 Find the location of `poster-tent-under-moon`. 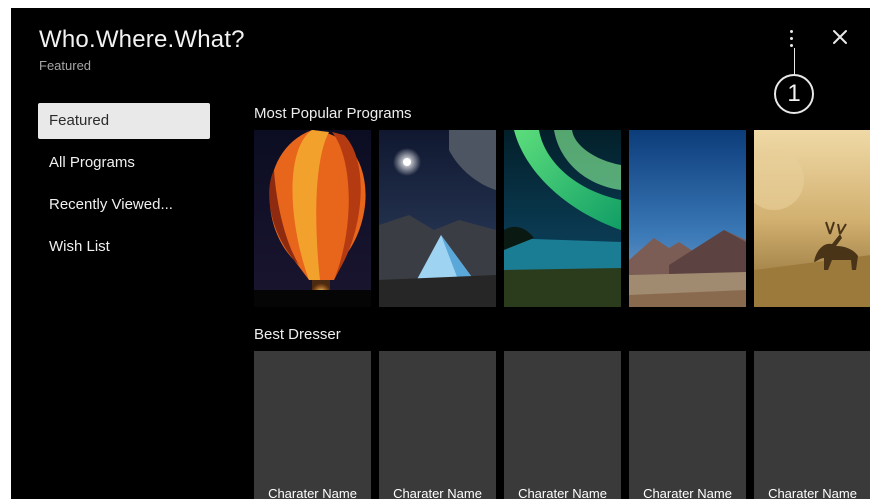

poster-tent-under-moon is located at coordinates (437, 218).